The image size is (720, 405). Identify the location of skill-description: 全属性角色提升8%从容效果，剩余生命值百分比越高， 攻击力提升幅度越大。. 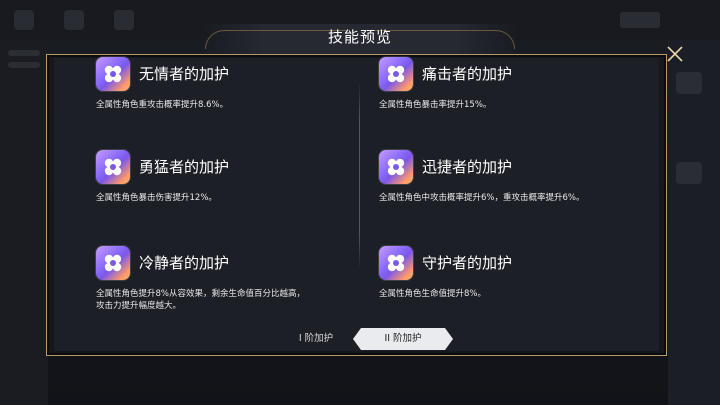
(200, 300).